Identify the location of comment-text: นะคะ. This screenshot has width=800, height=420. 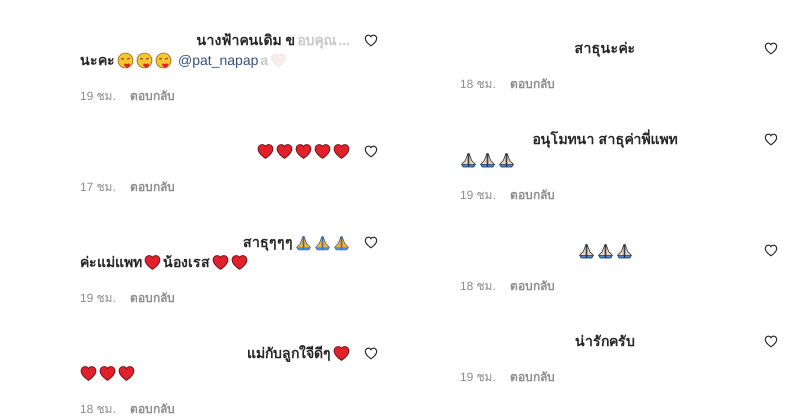
(97, 60).